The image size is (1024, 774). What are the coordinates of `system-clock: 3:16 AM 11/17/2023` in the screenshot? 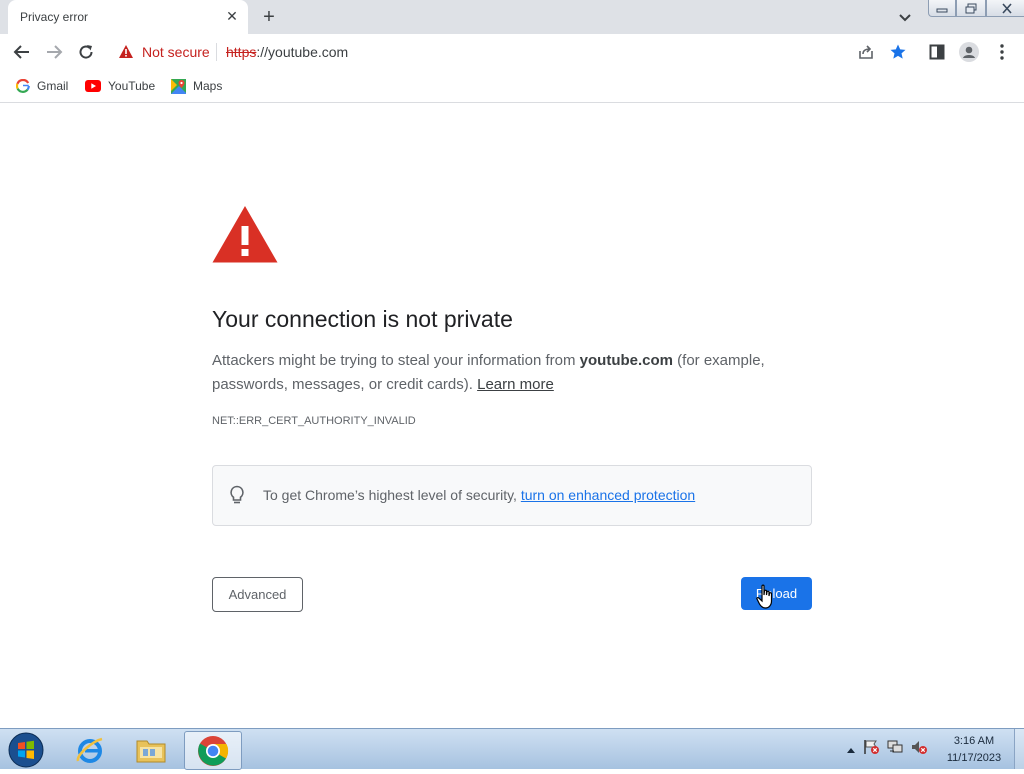 It's located at (974, 750).